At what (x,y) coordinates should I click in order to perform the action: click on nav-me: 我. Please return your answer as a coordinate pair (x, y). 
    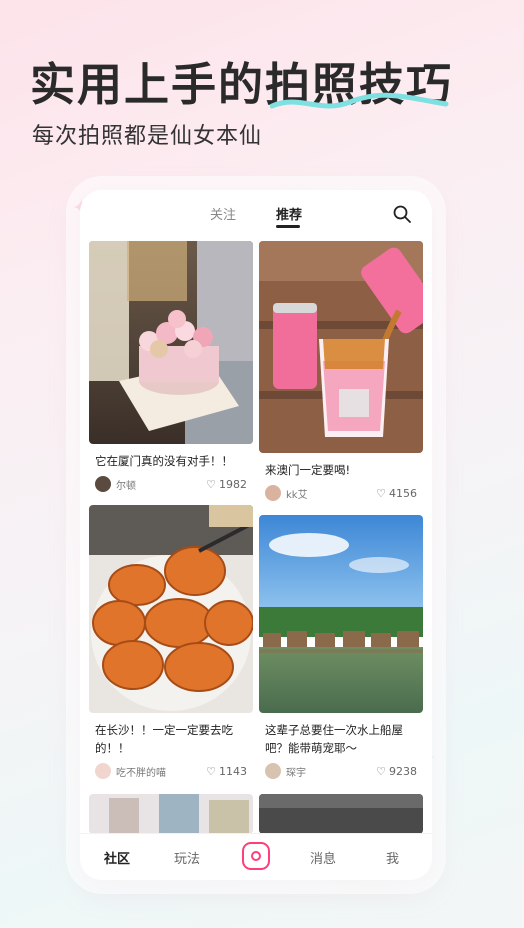
    Looking at the image, I should click on (392, 857).